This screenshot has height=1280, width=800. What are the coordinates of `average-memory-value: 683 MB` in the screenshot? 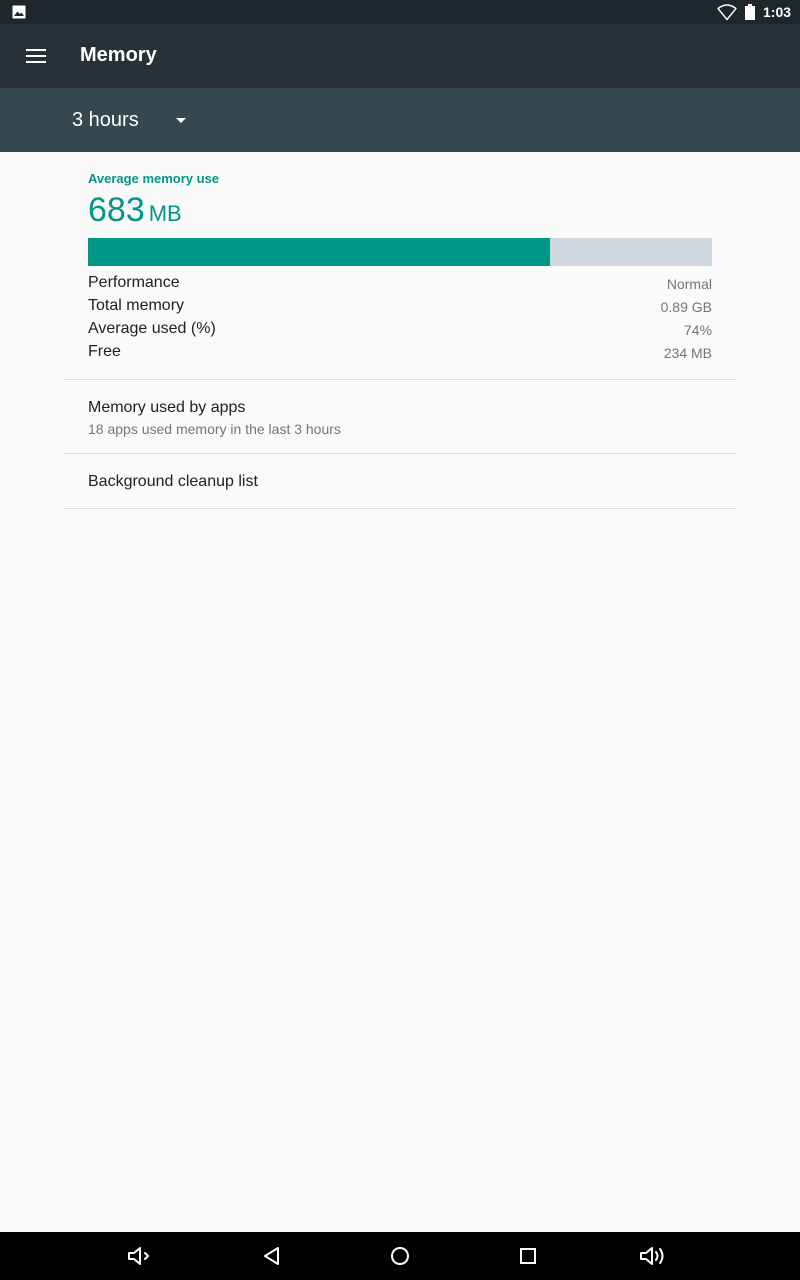 It's located at (135, 210).